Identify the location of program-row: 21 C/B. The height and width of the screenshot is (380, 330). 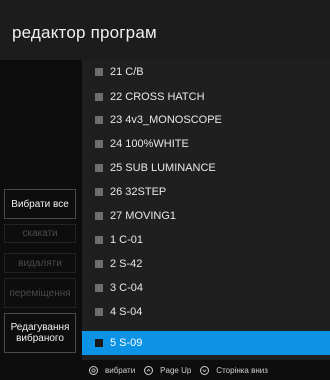
(206, 71).